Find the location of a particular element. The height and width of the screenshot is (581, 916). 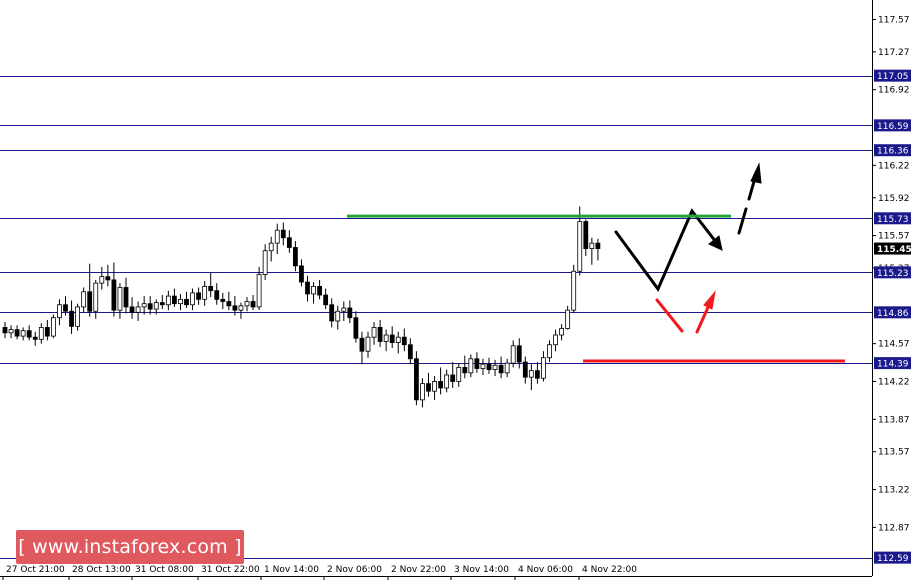

y-tick-label: 113.22 is located at coordinates (894, 491).